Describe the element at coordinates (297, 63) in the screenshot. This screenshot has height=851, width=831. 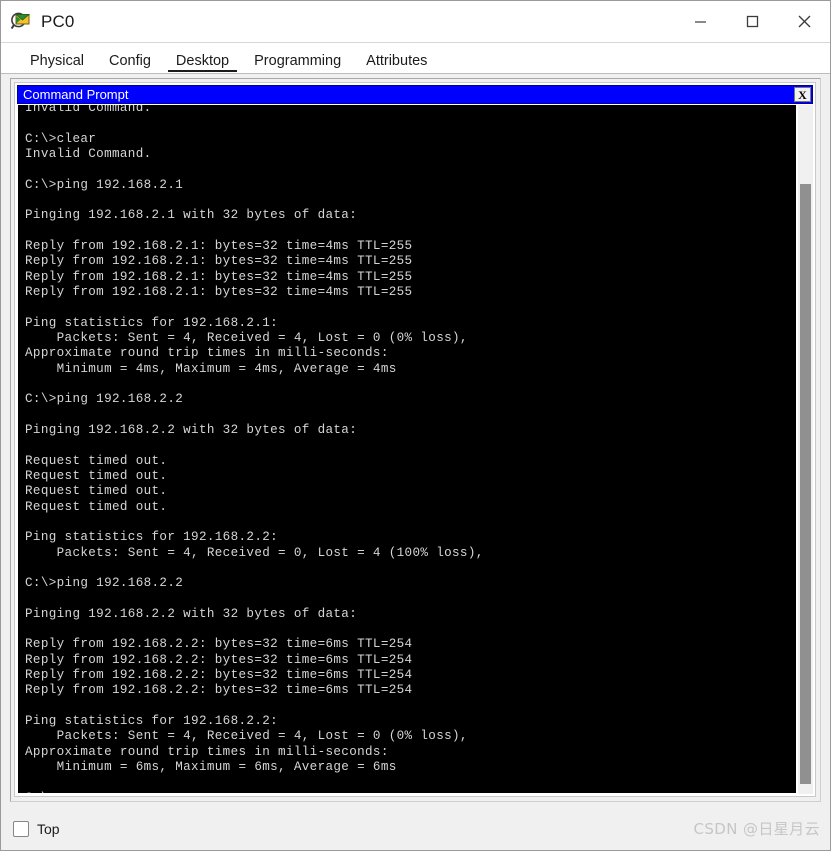
I see `tab-programming: Programming` at that location.